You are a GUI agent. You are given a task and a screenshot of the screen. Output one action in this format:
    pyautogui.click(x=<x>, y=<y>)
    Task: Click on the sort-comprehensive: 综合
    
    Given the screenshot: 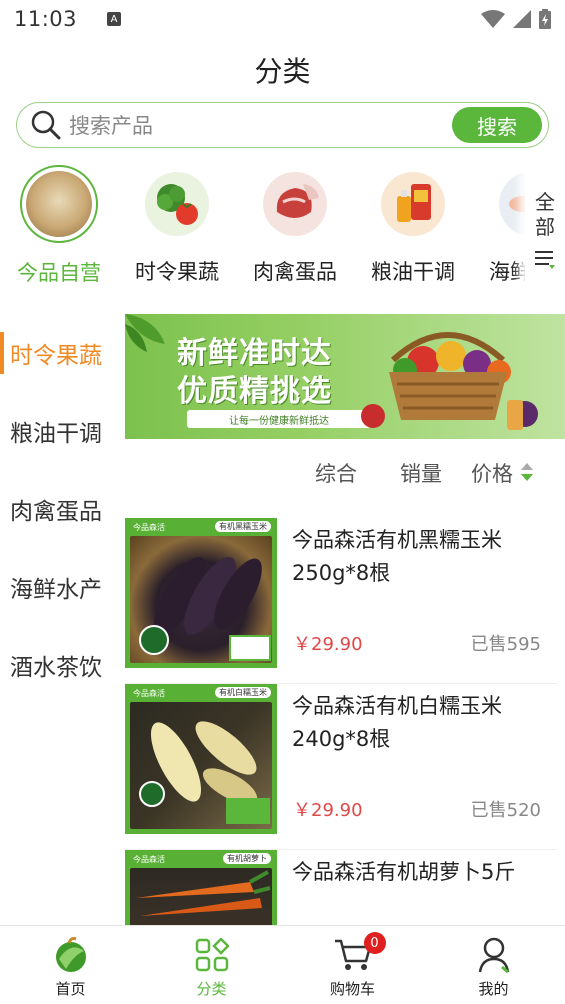 What is the action you would take?
    pyautogui.click(x=336, y=473)
    